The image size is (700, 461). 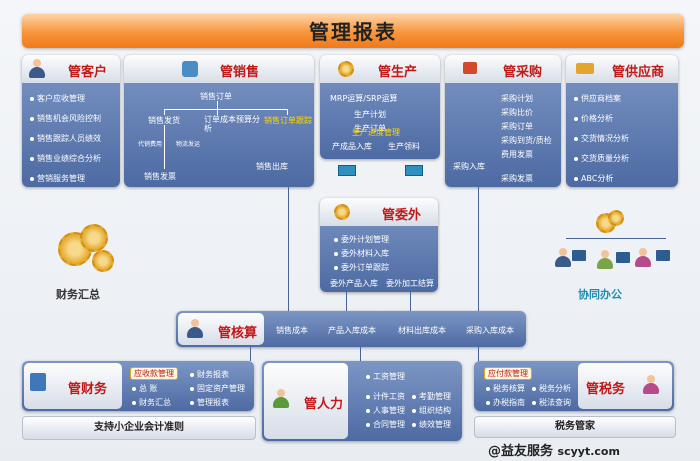 What do you see at coordinates (526, 140) in the screenshot?
I see `purchase-receipt: 采购到货/质检` at bounding box center [526, 140].